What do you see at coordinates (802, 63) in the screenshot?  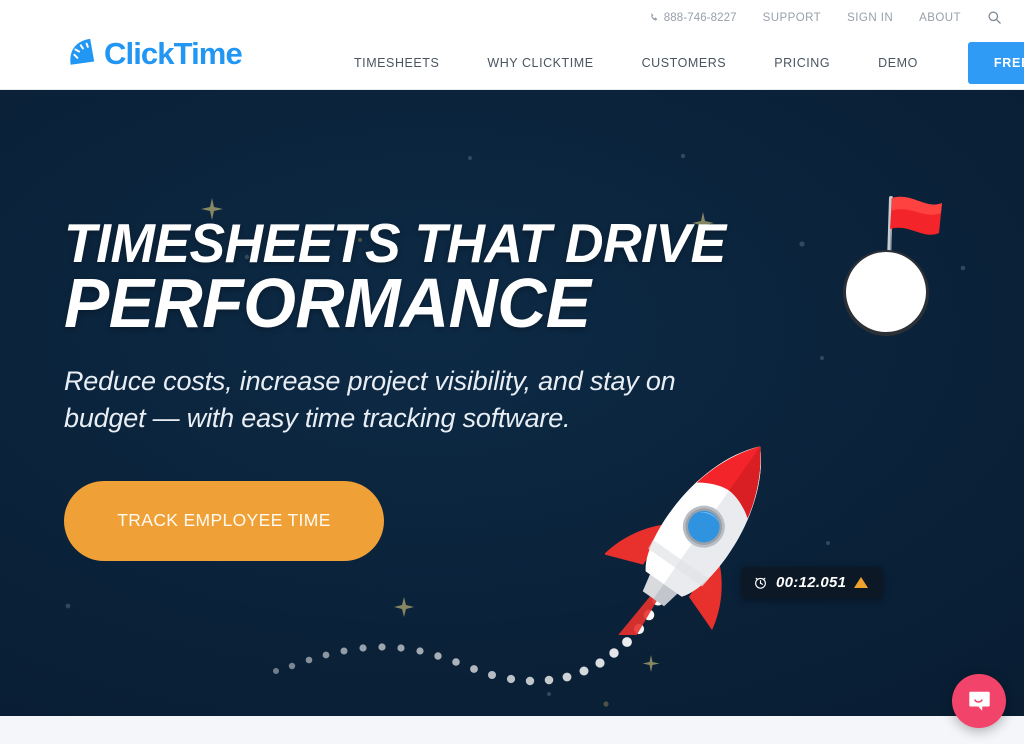 I see `nav-item-pricing: PRICING` at bounding box center [802, 63].